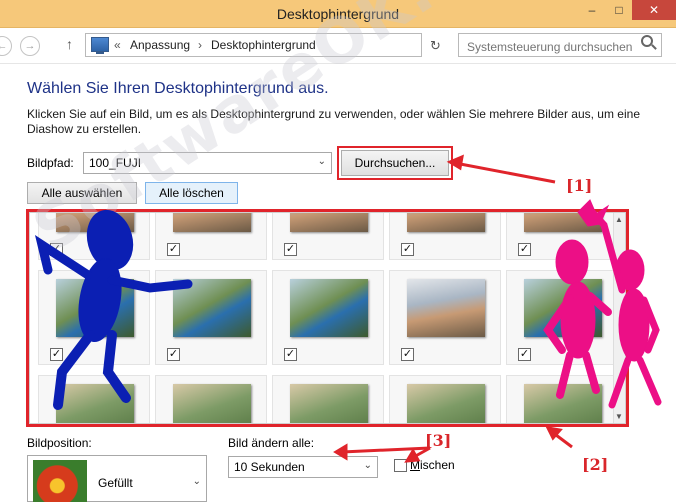  I want to click on breadcrumb-desktophintergrund: Desktophintergrund, so click(263, 45).